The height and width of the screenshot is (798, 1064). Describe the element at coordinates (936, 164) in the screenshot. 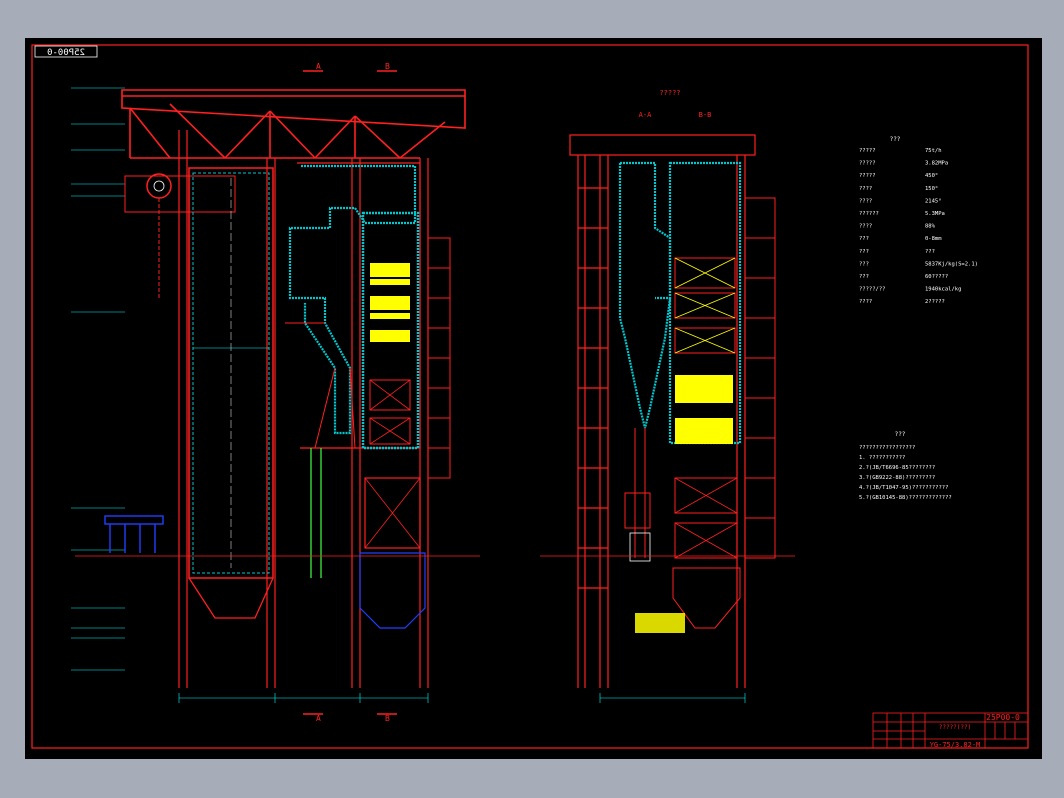

I see `spec-value: 3.82MPa` at that location.